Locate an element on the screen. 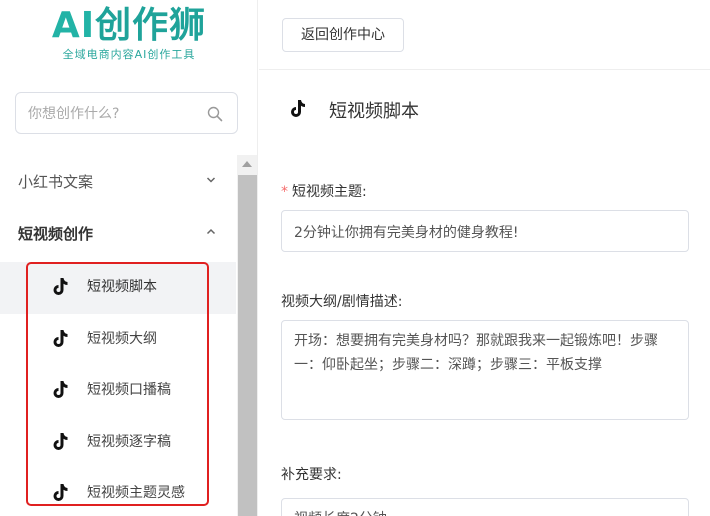 This screenshot has height=516, width=710. logo-subtitle: 全域电商内容AI创作工具 is located at coordinates (129, 54).